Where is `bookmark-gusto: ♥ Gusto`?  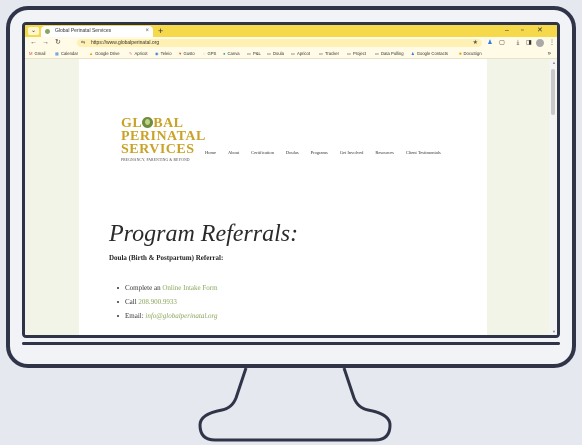 bookmark-gusto: ♥ Gusto is located at coordinates (187, 54).